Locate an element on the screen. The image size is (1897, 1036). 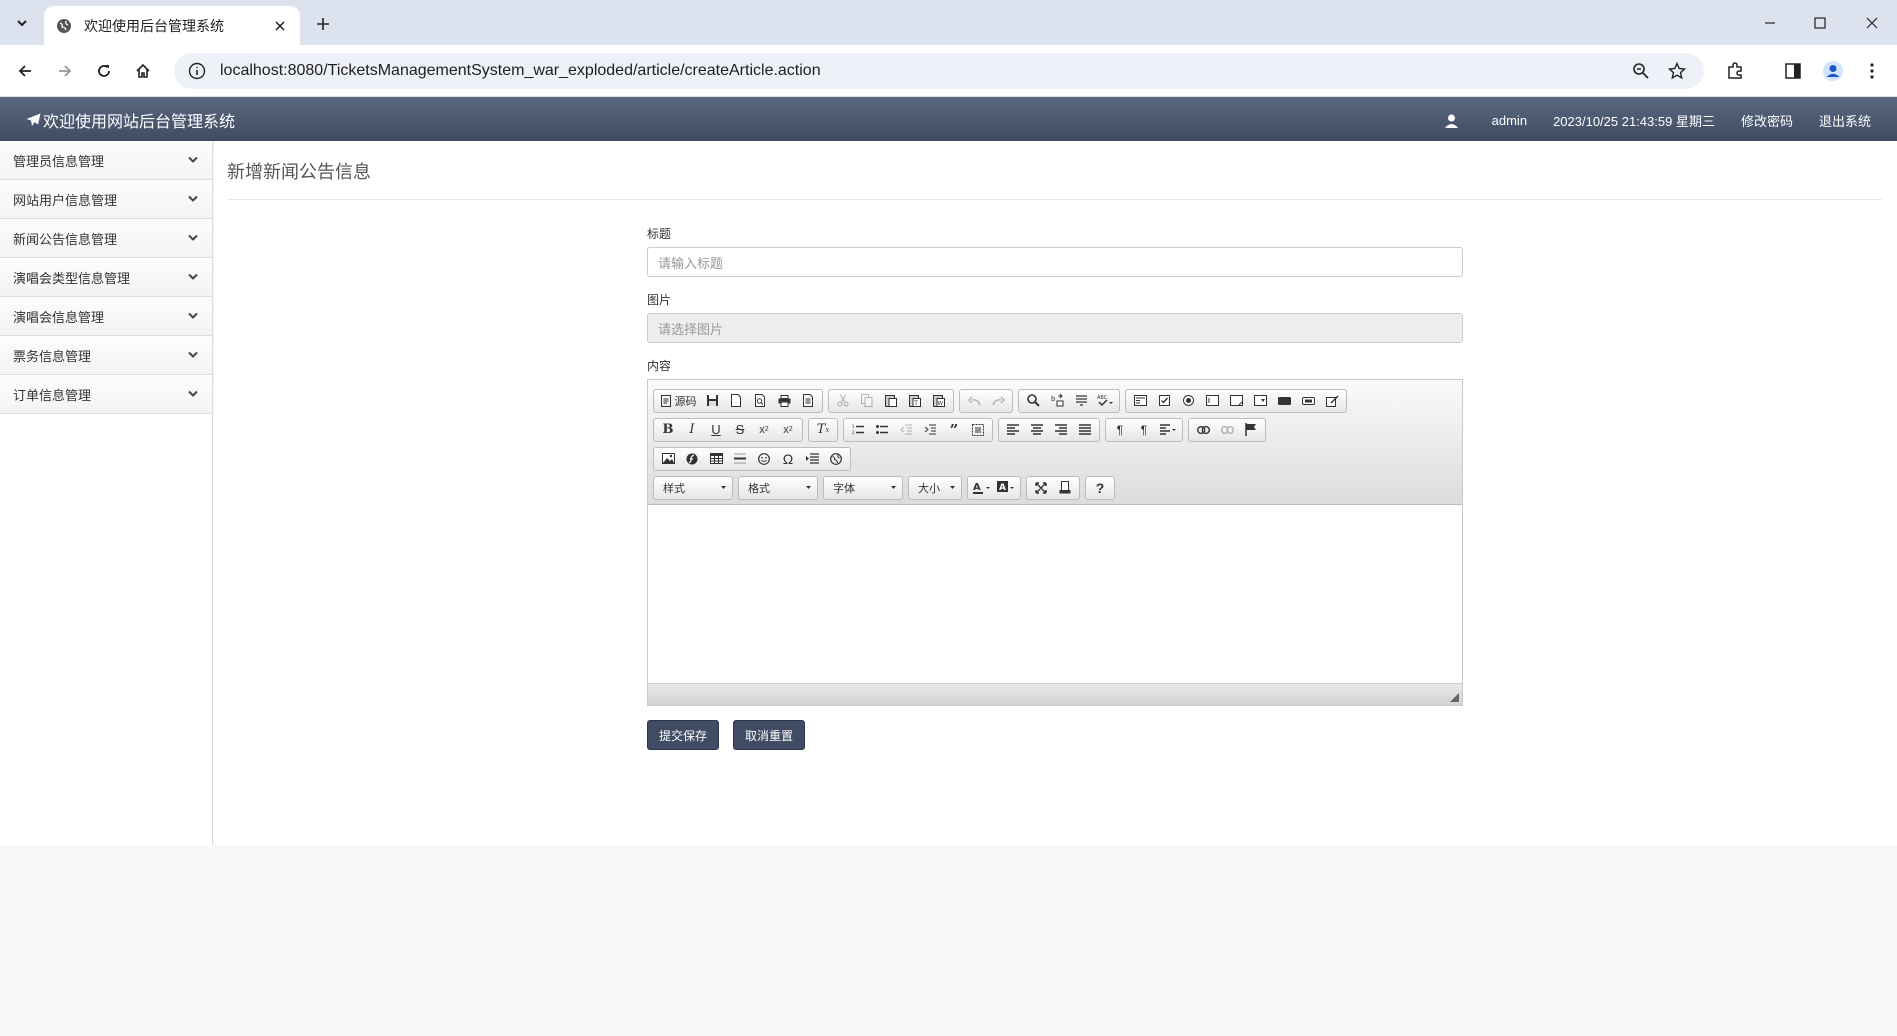
underline-button: U is located at coordinates (716, 430).